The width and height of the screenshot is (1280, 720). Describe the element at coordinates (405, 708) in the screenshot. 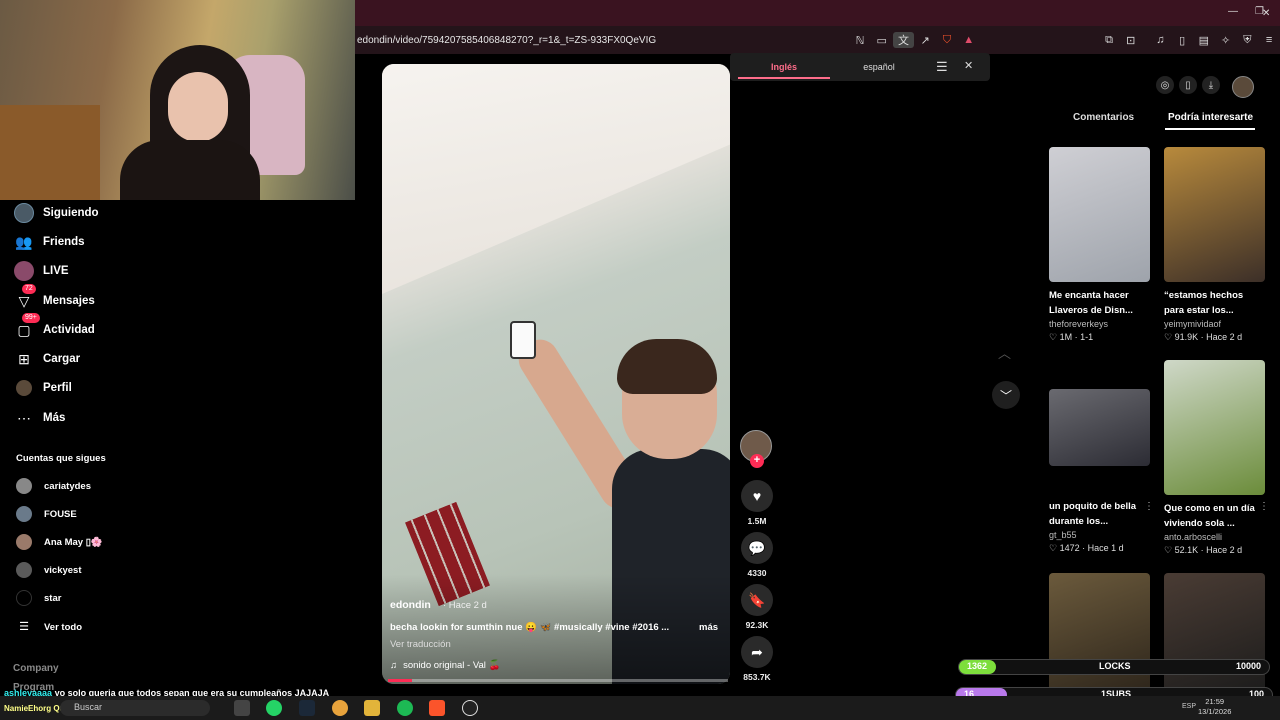

I see `spotify-icon` at that location.